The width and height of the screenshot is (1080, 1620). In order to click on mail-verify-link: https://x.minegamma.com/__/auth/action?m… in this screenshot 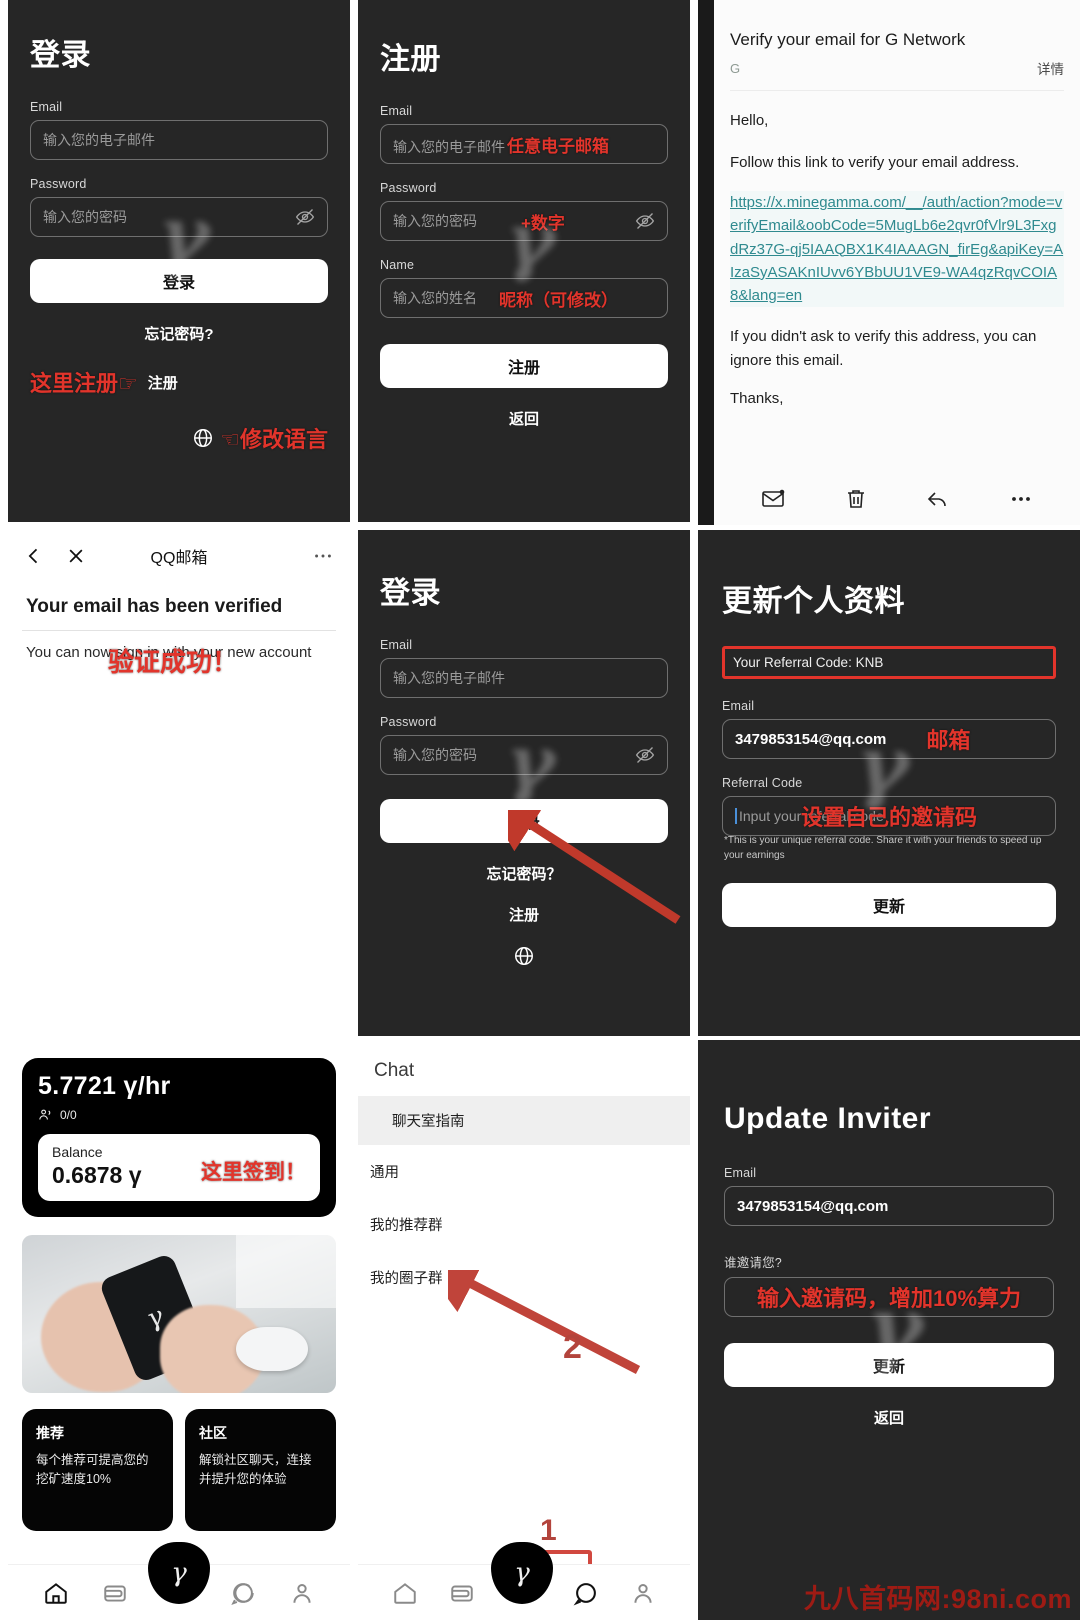, I will do `click(897, 249)`.